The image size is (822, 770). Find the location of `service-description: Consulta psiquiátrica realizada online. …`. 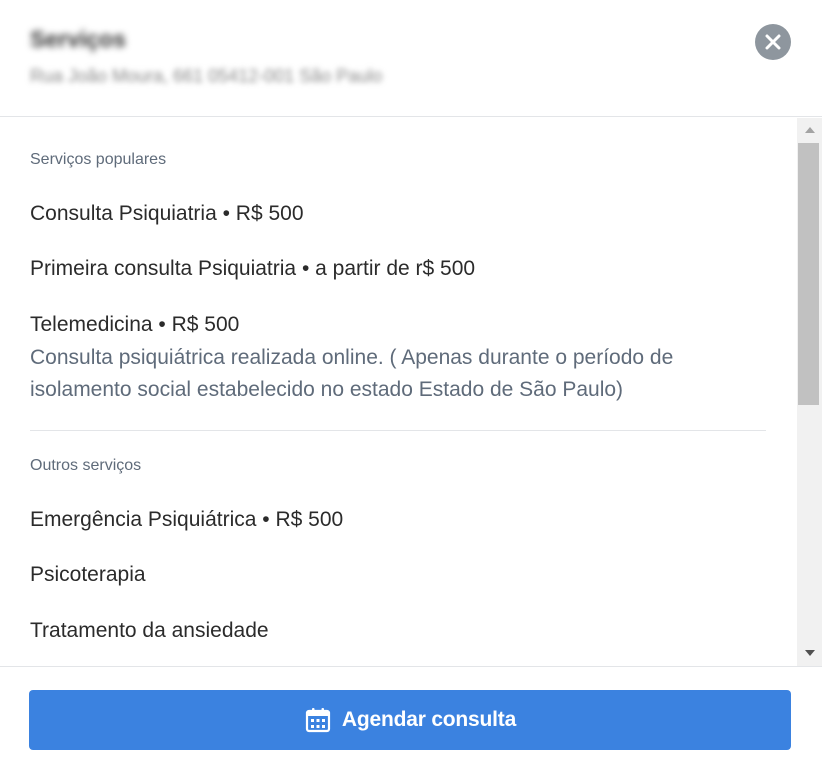

service-description: Consulta psiquiátrica realizada online. … is located at coordinates (352, 373).